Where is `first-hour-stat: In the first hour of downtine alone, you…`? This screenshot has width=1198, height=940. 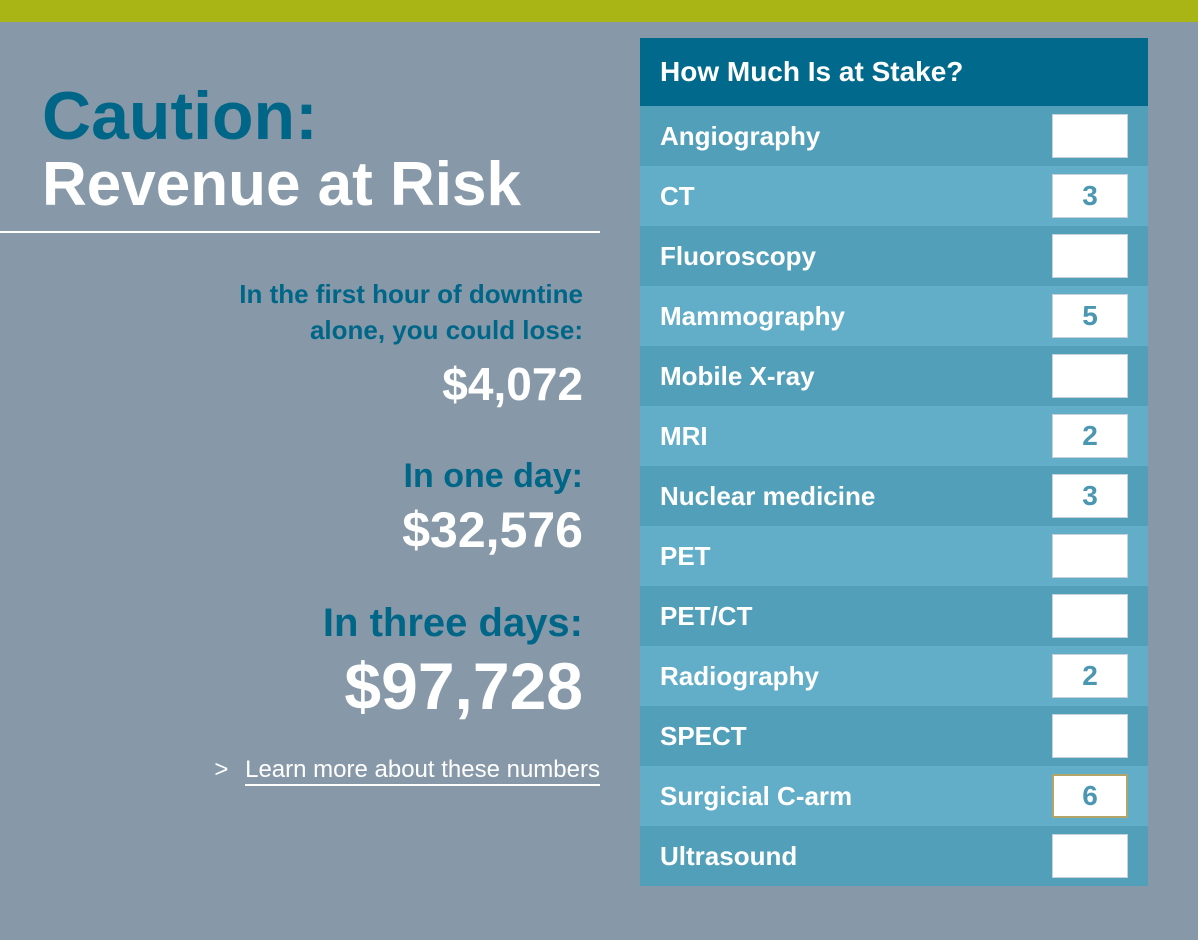
first-hour-stat: In the first hour of downtine alone, you… is located at coordinates (411, 344).